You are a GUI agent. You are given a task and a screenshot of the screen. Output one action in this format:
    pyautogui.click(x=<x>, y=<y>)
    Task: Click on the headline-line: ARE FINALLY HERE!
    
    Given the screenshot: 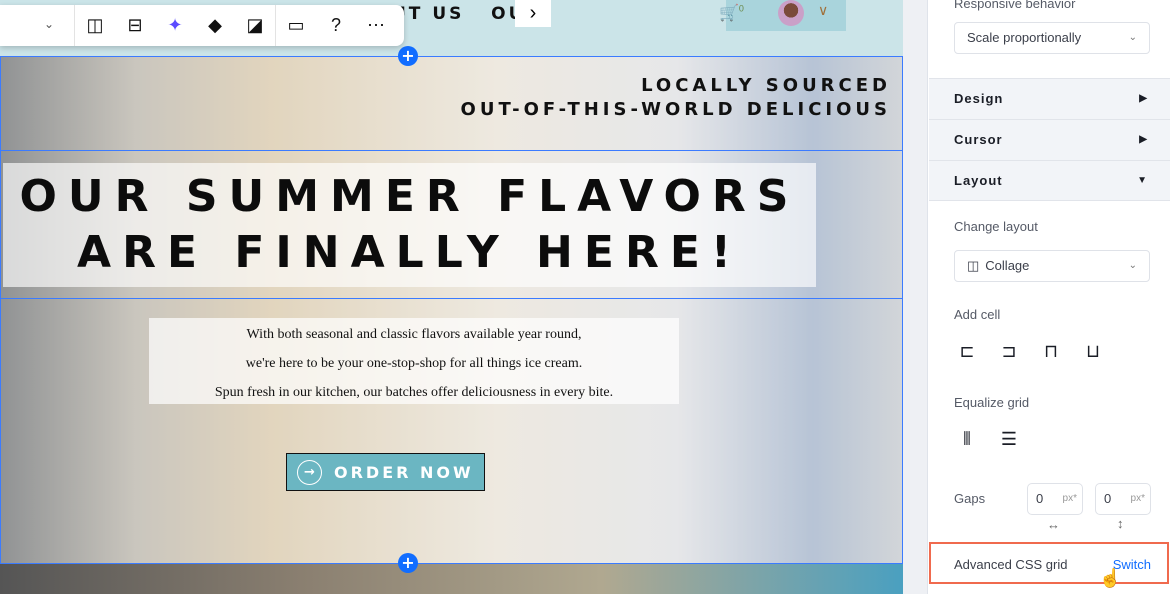 What is the action you would take?
    pyautogui.click(x=409, y=252)
    